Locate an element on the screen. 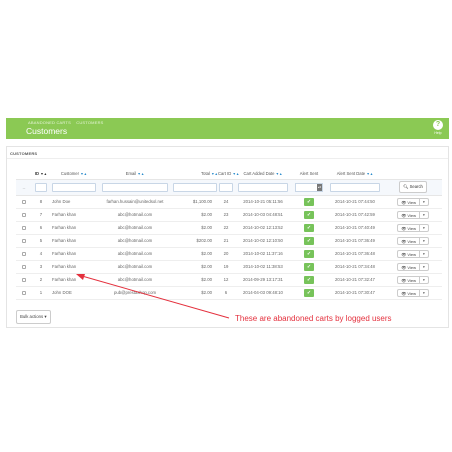  breadcrumb-item-abandoned-carts: ABANDONED CARTS is located at coordinates (49, 122).